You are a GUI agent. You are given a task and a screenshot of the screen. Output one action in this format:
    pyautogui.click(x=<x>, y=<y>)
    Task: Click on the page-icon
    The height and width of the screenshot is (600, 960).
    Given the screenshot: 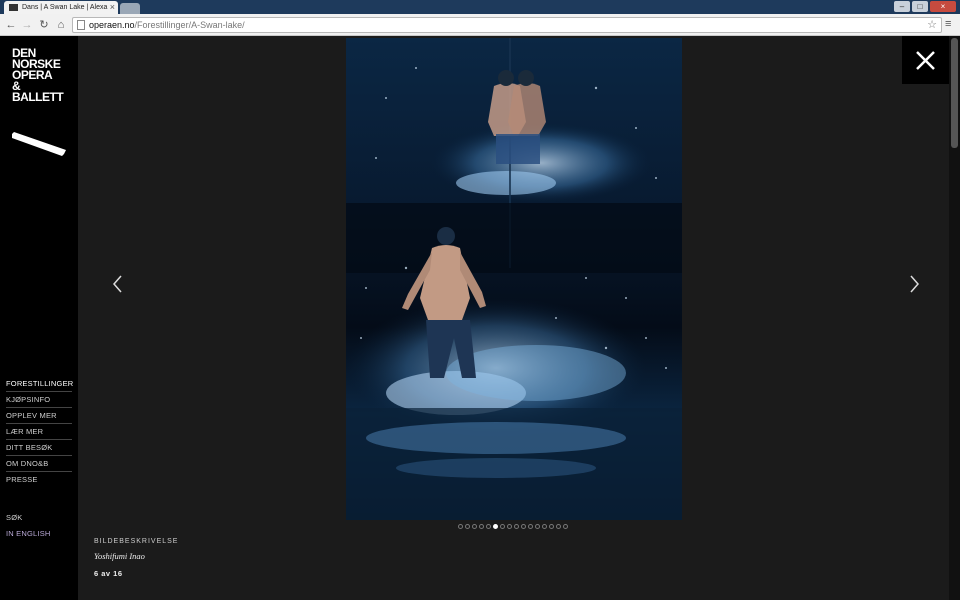 What is the action you would take?
    pyautogui.click(x=81, y=25)
    